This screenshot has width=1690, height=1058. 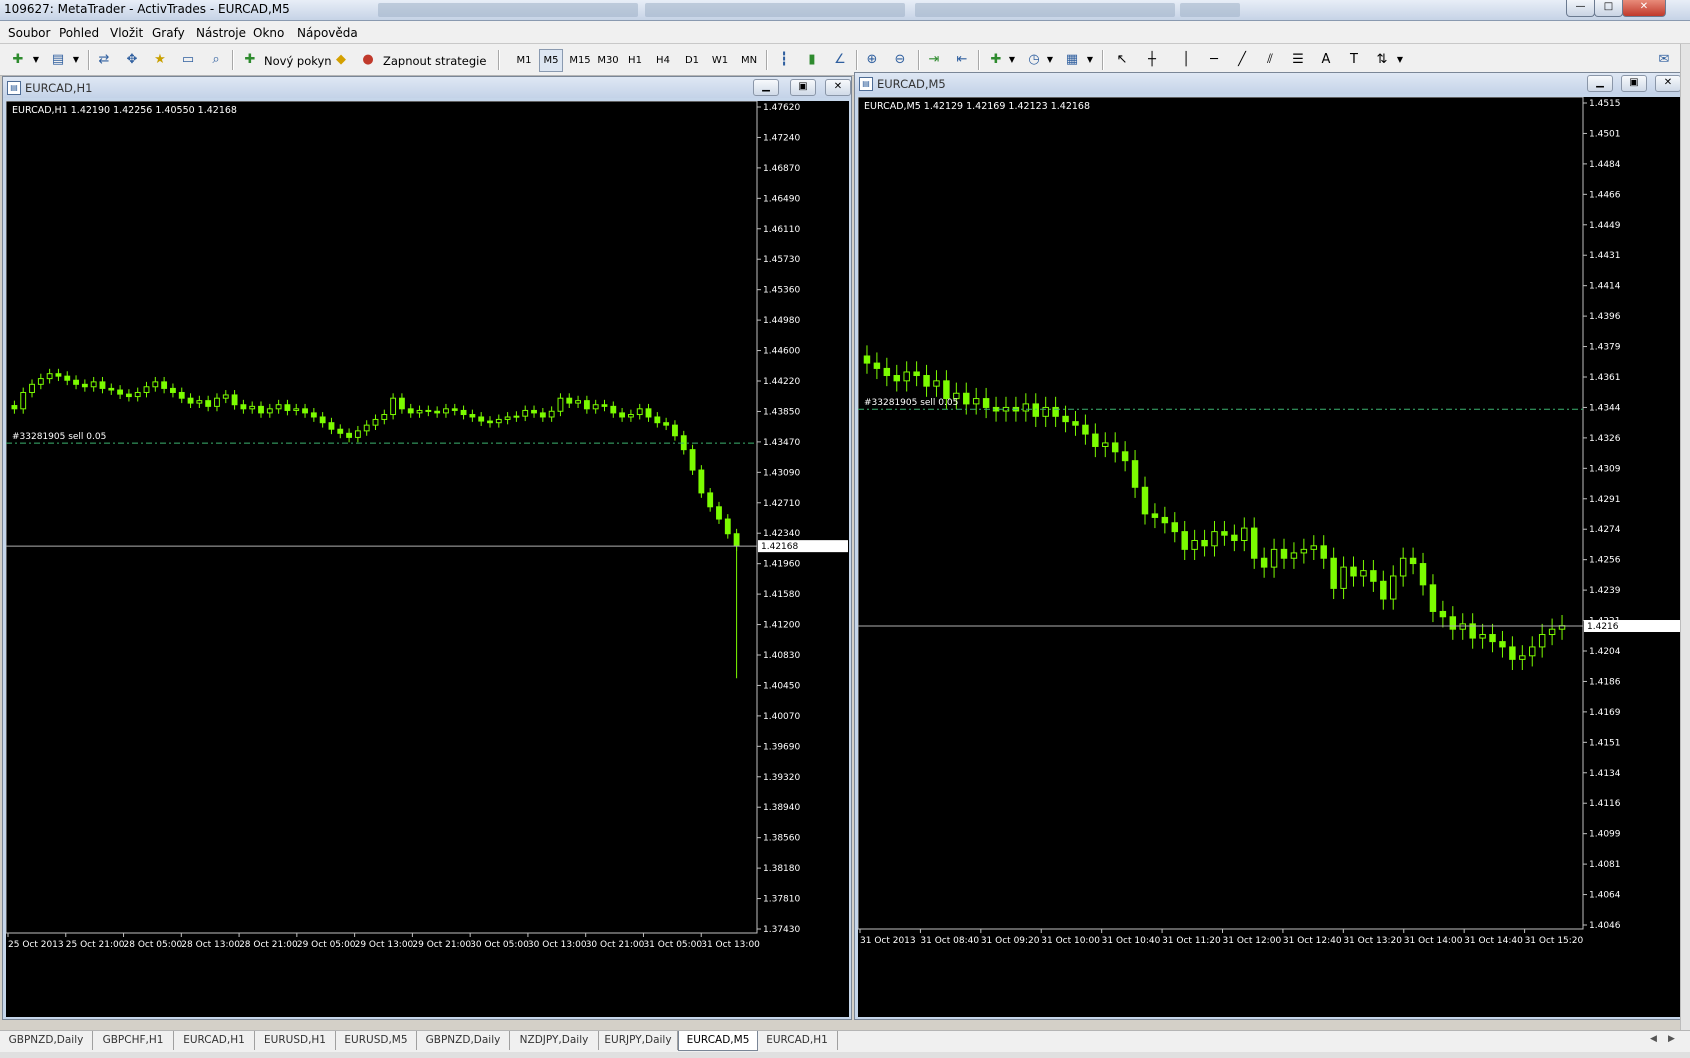 I want to click on window-close-button: ✕, so click(x=1644, y=8).